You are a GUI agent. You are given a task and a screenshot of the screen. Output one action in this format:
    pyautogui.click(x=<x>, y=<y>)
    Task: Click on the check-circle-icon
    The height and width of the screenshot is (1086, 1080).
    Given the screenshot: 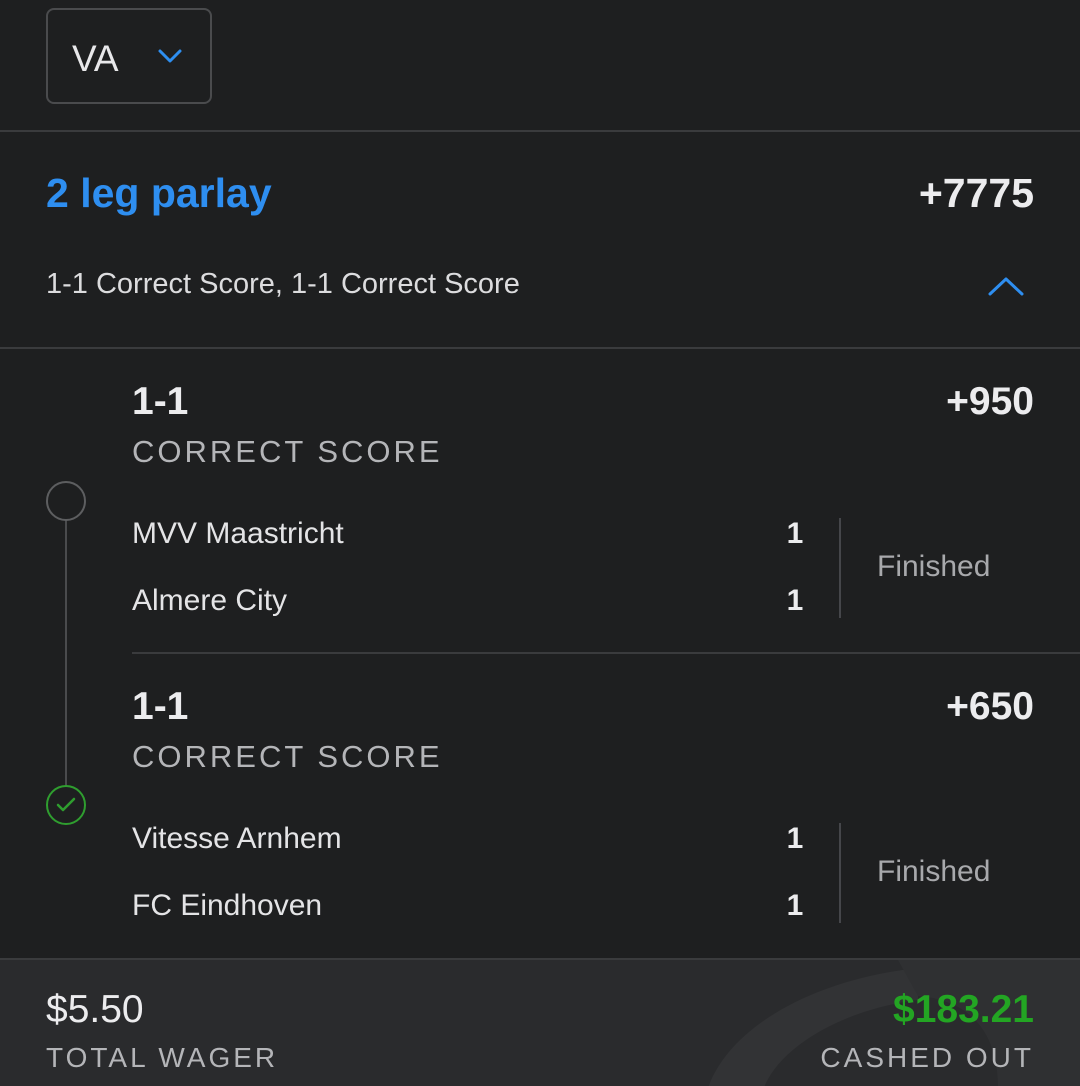 What is the action you would take?
    pyautogui.click(x=66, y=805)
    